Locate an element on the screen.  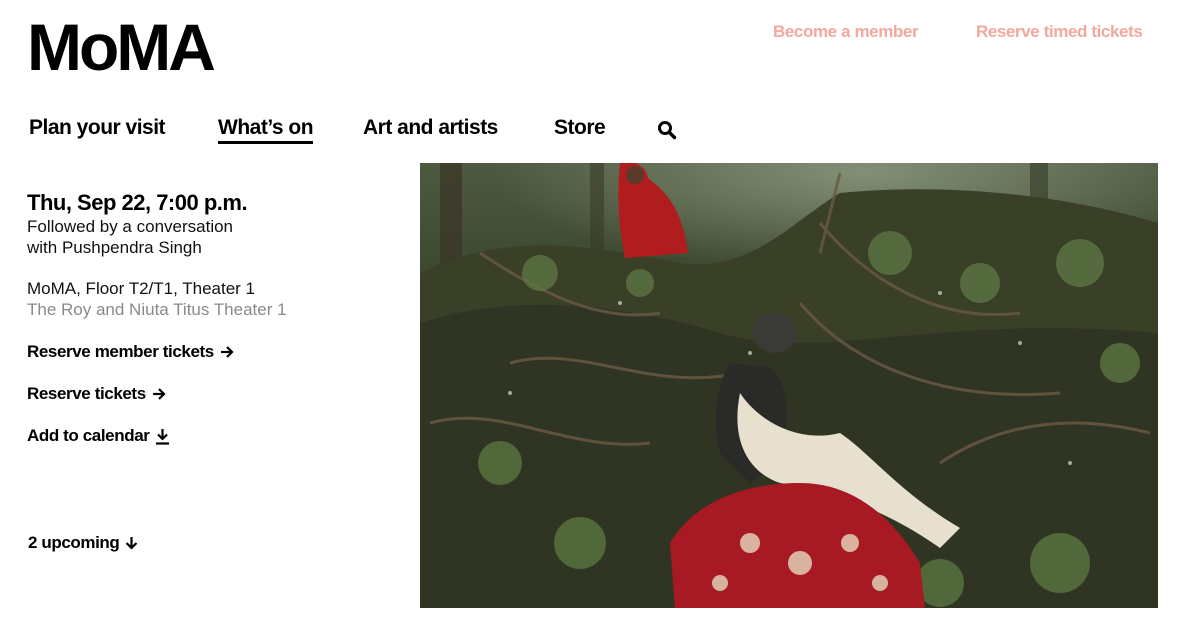
event-venue: MoMA, Floor T2/T1, Theater 1 is located at coordinates (141, 288).